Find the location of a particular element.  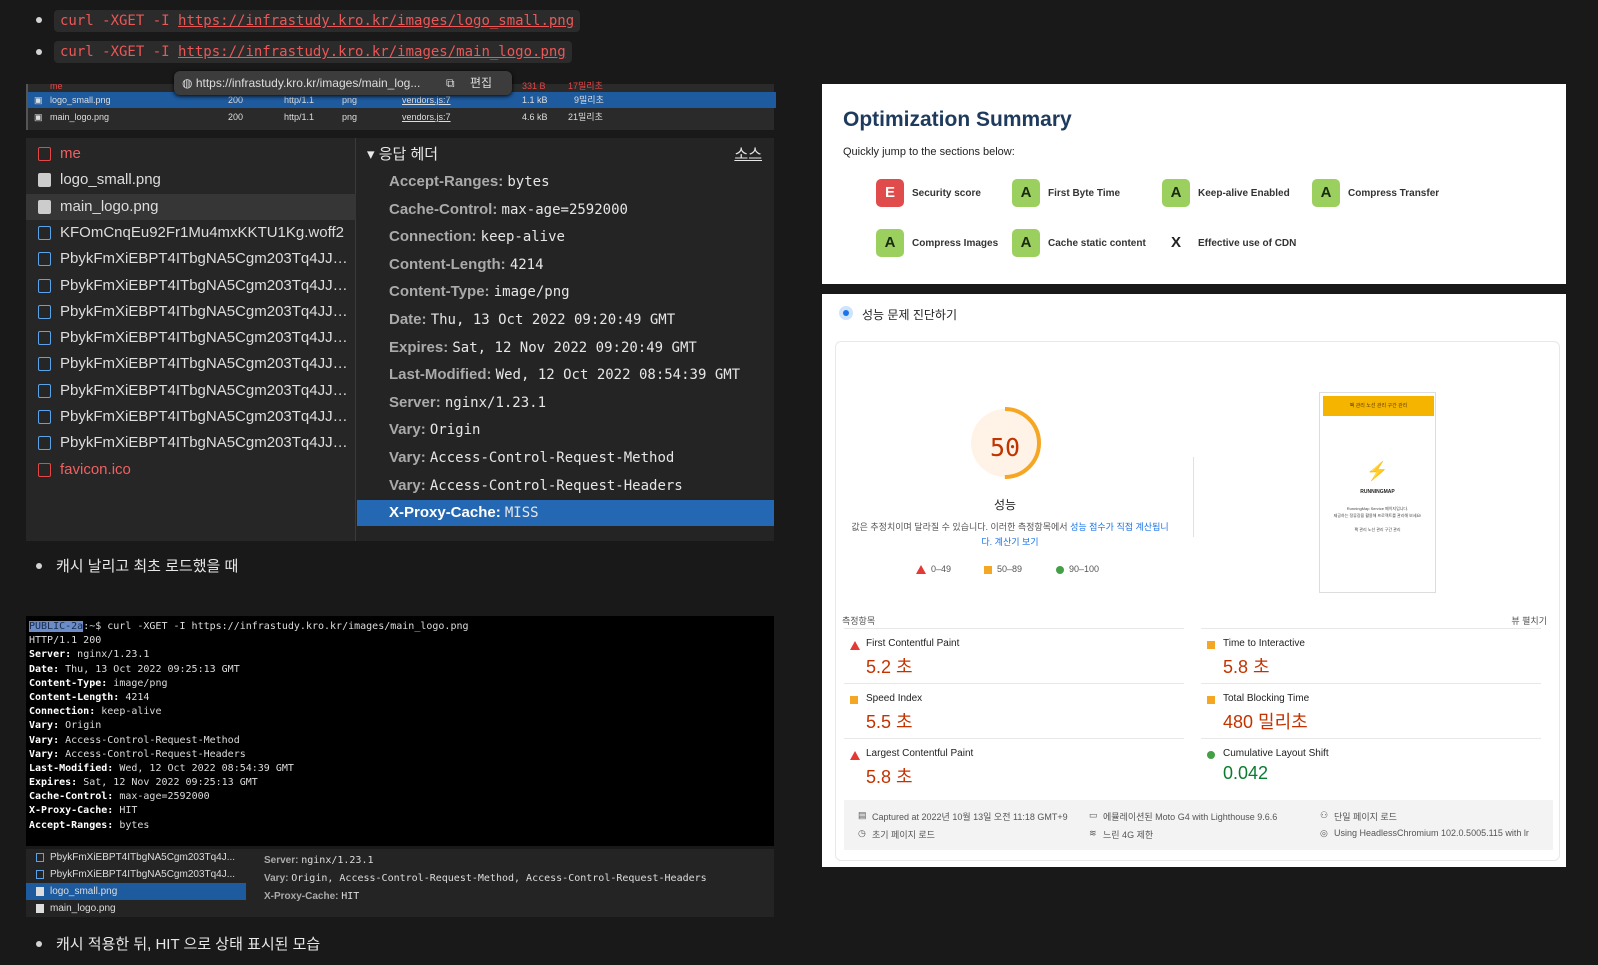

file-list-item: KFOmCnqEu92Fr1Mu4mxKKTU1Kg.woff2 is located at coordinates (191, 233).